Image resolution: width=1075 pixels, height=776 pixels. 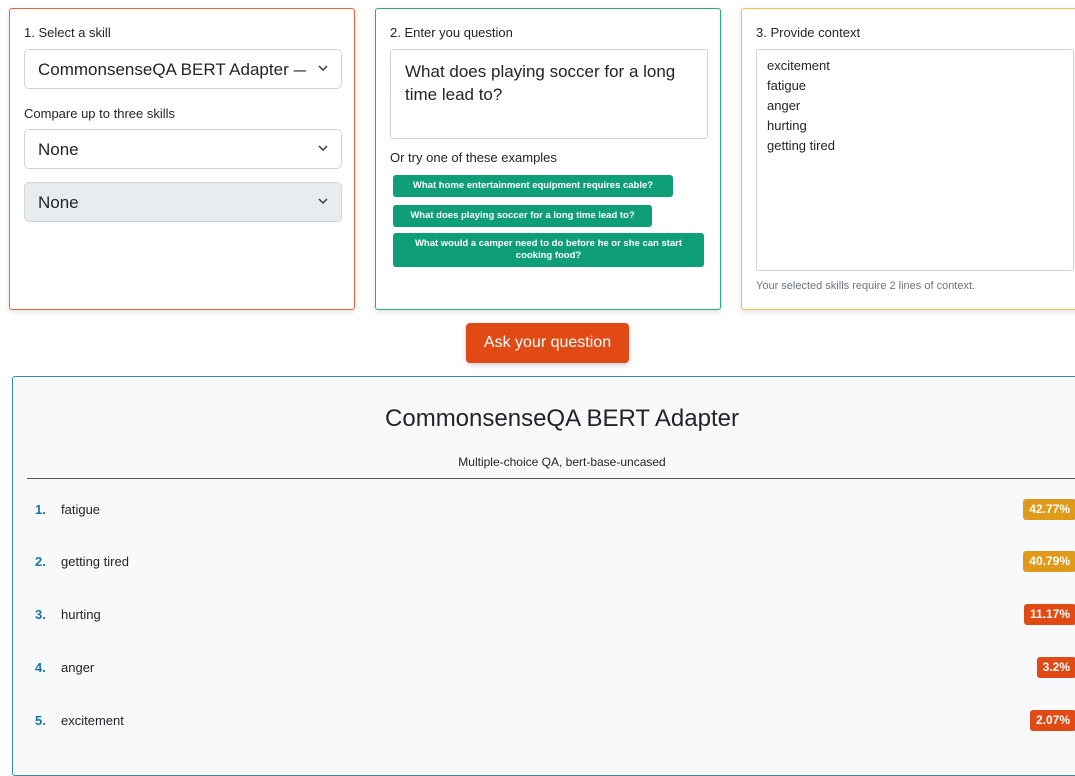 What do you see at coordinates (1052, 720) in the screenshot?
I see `score-badge: 2.07%` at bounding box center [1052, 720].